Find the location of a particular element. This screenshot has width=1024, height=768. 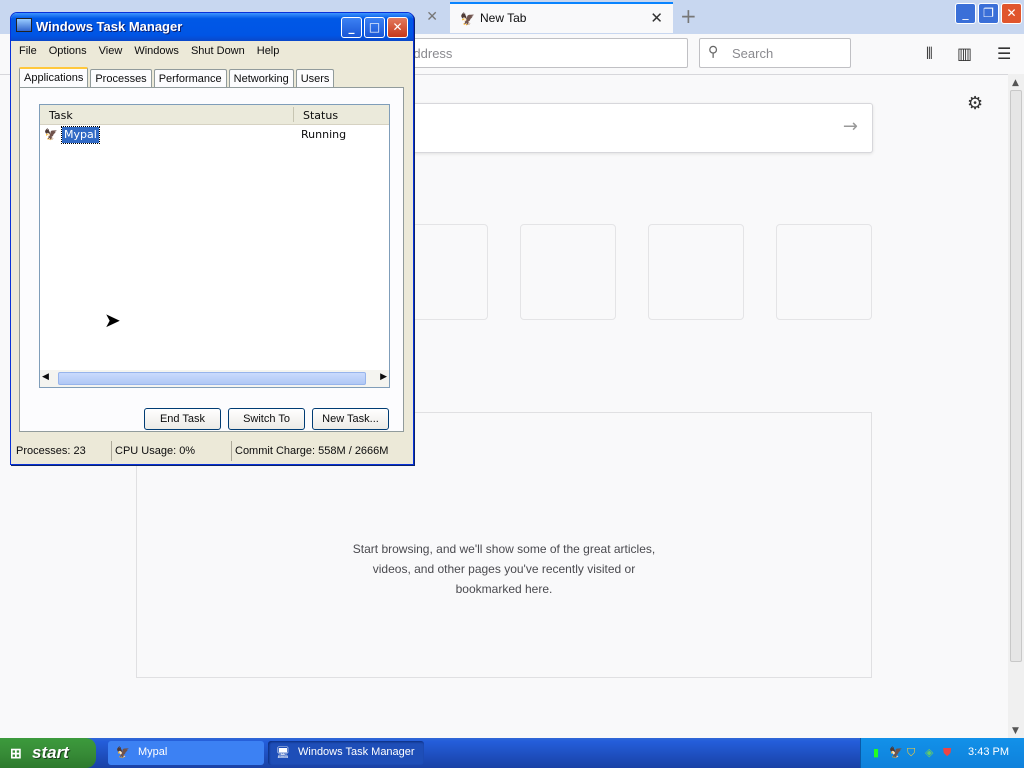

start-button: ⊞ start is located at coordinates (48, 753).